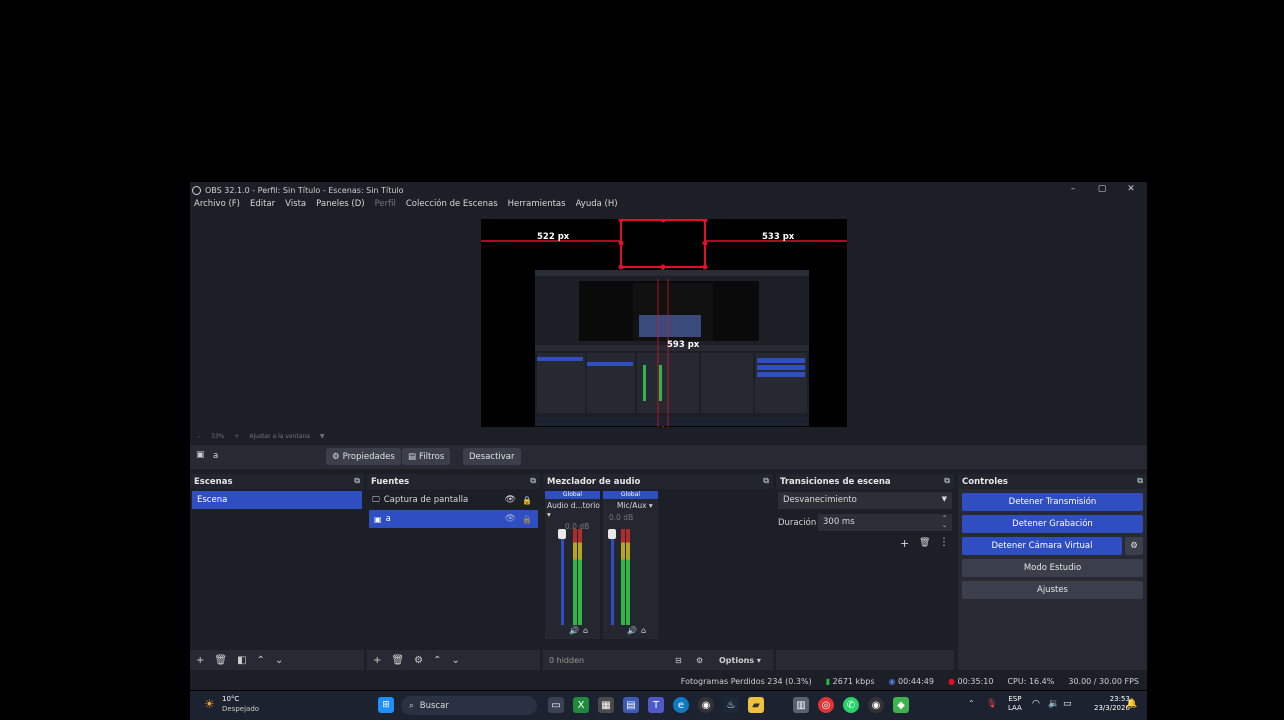 This screenshot has width=1284, height=720. I want to click on zoom-fit-select: Ajustar a la ventana, so click(279, 436).